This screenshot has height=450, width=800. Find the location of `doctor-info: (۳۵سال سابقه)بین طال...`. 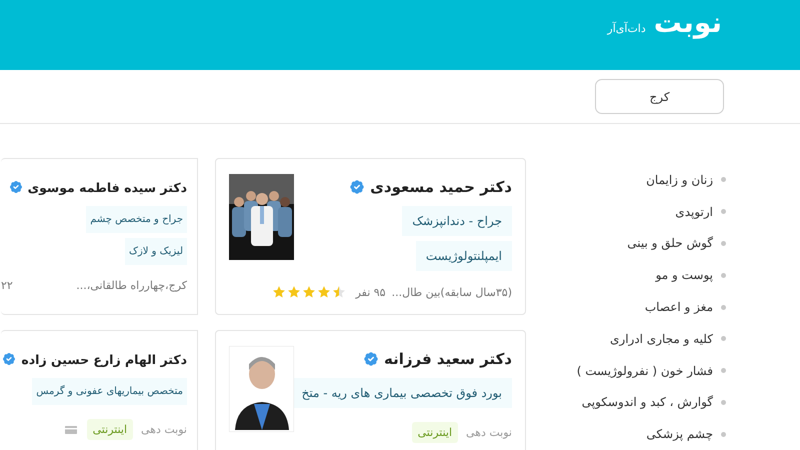

doctor-info: (۳۵سال سابقه)بین طال... is located at coordinates (452, 292).